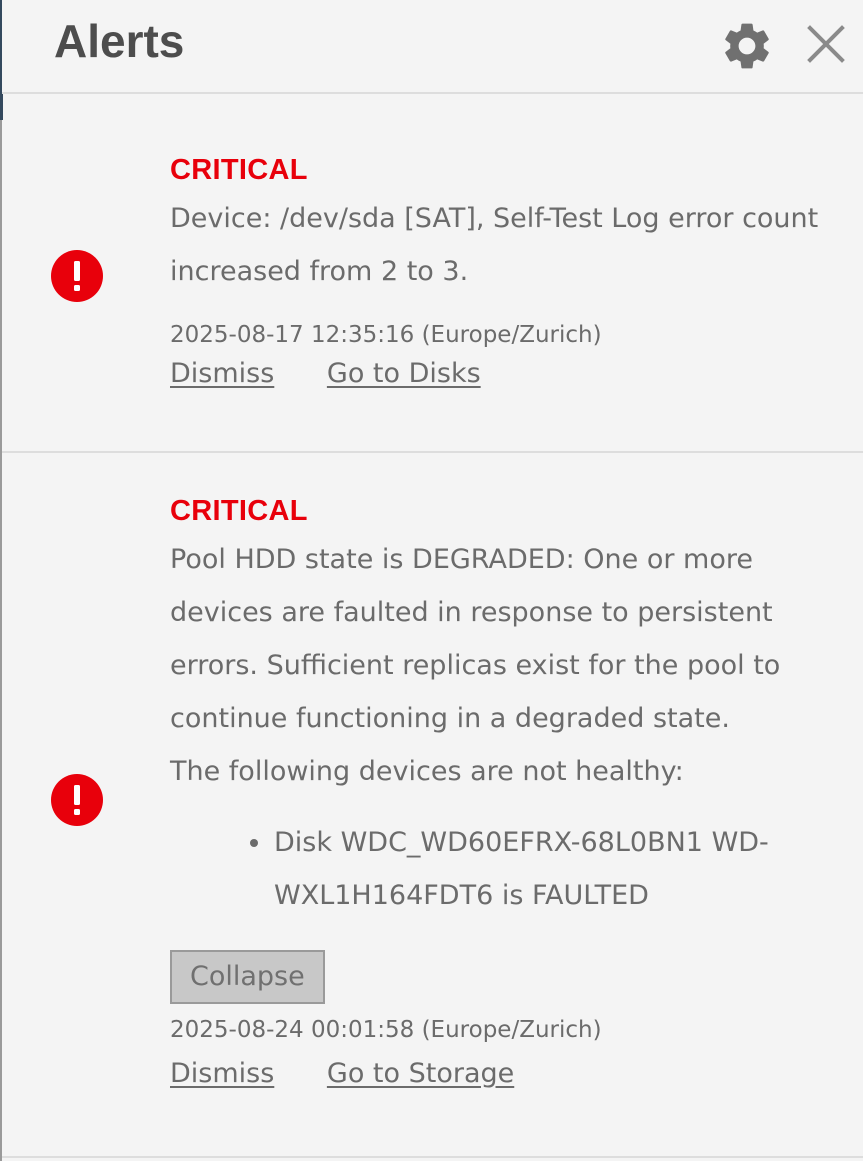  I want to click on go-to-disks-link: Go to Disks, so click(404, 373).